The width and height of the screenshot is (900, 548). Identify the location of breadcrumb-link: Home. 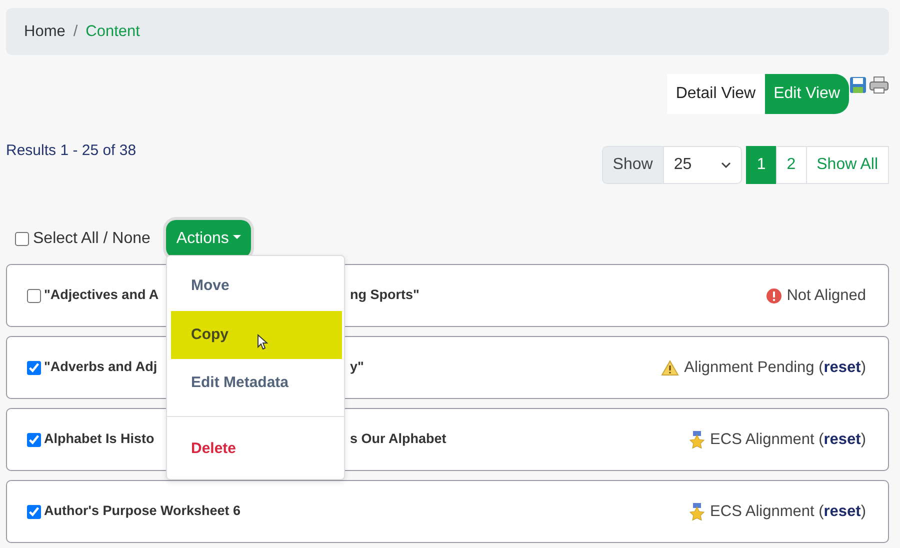
(45, 32).